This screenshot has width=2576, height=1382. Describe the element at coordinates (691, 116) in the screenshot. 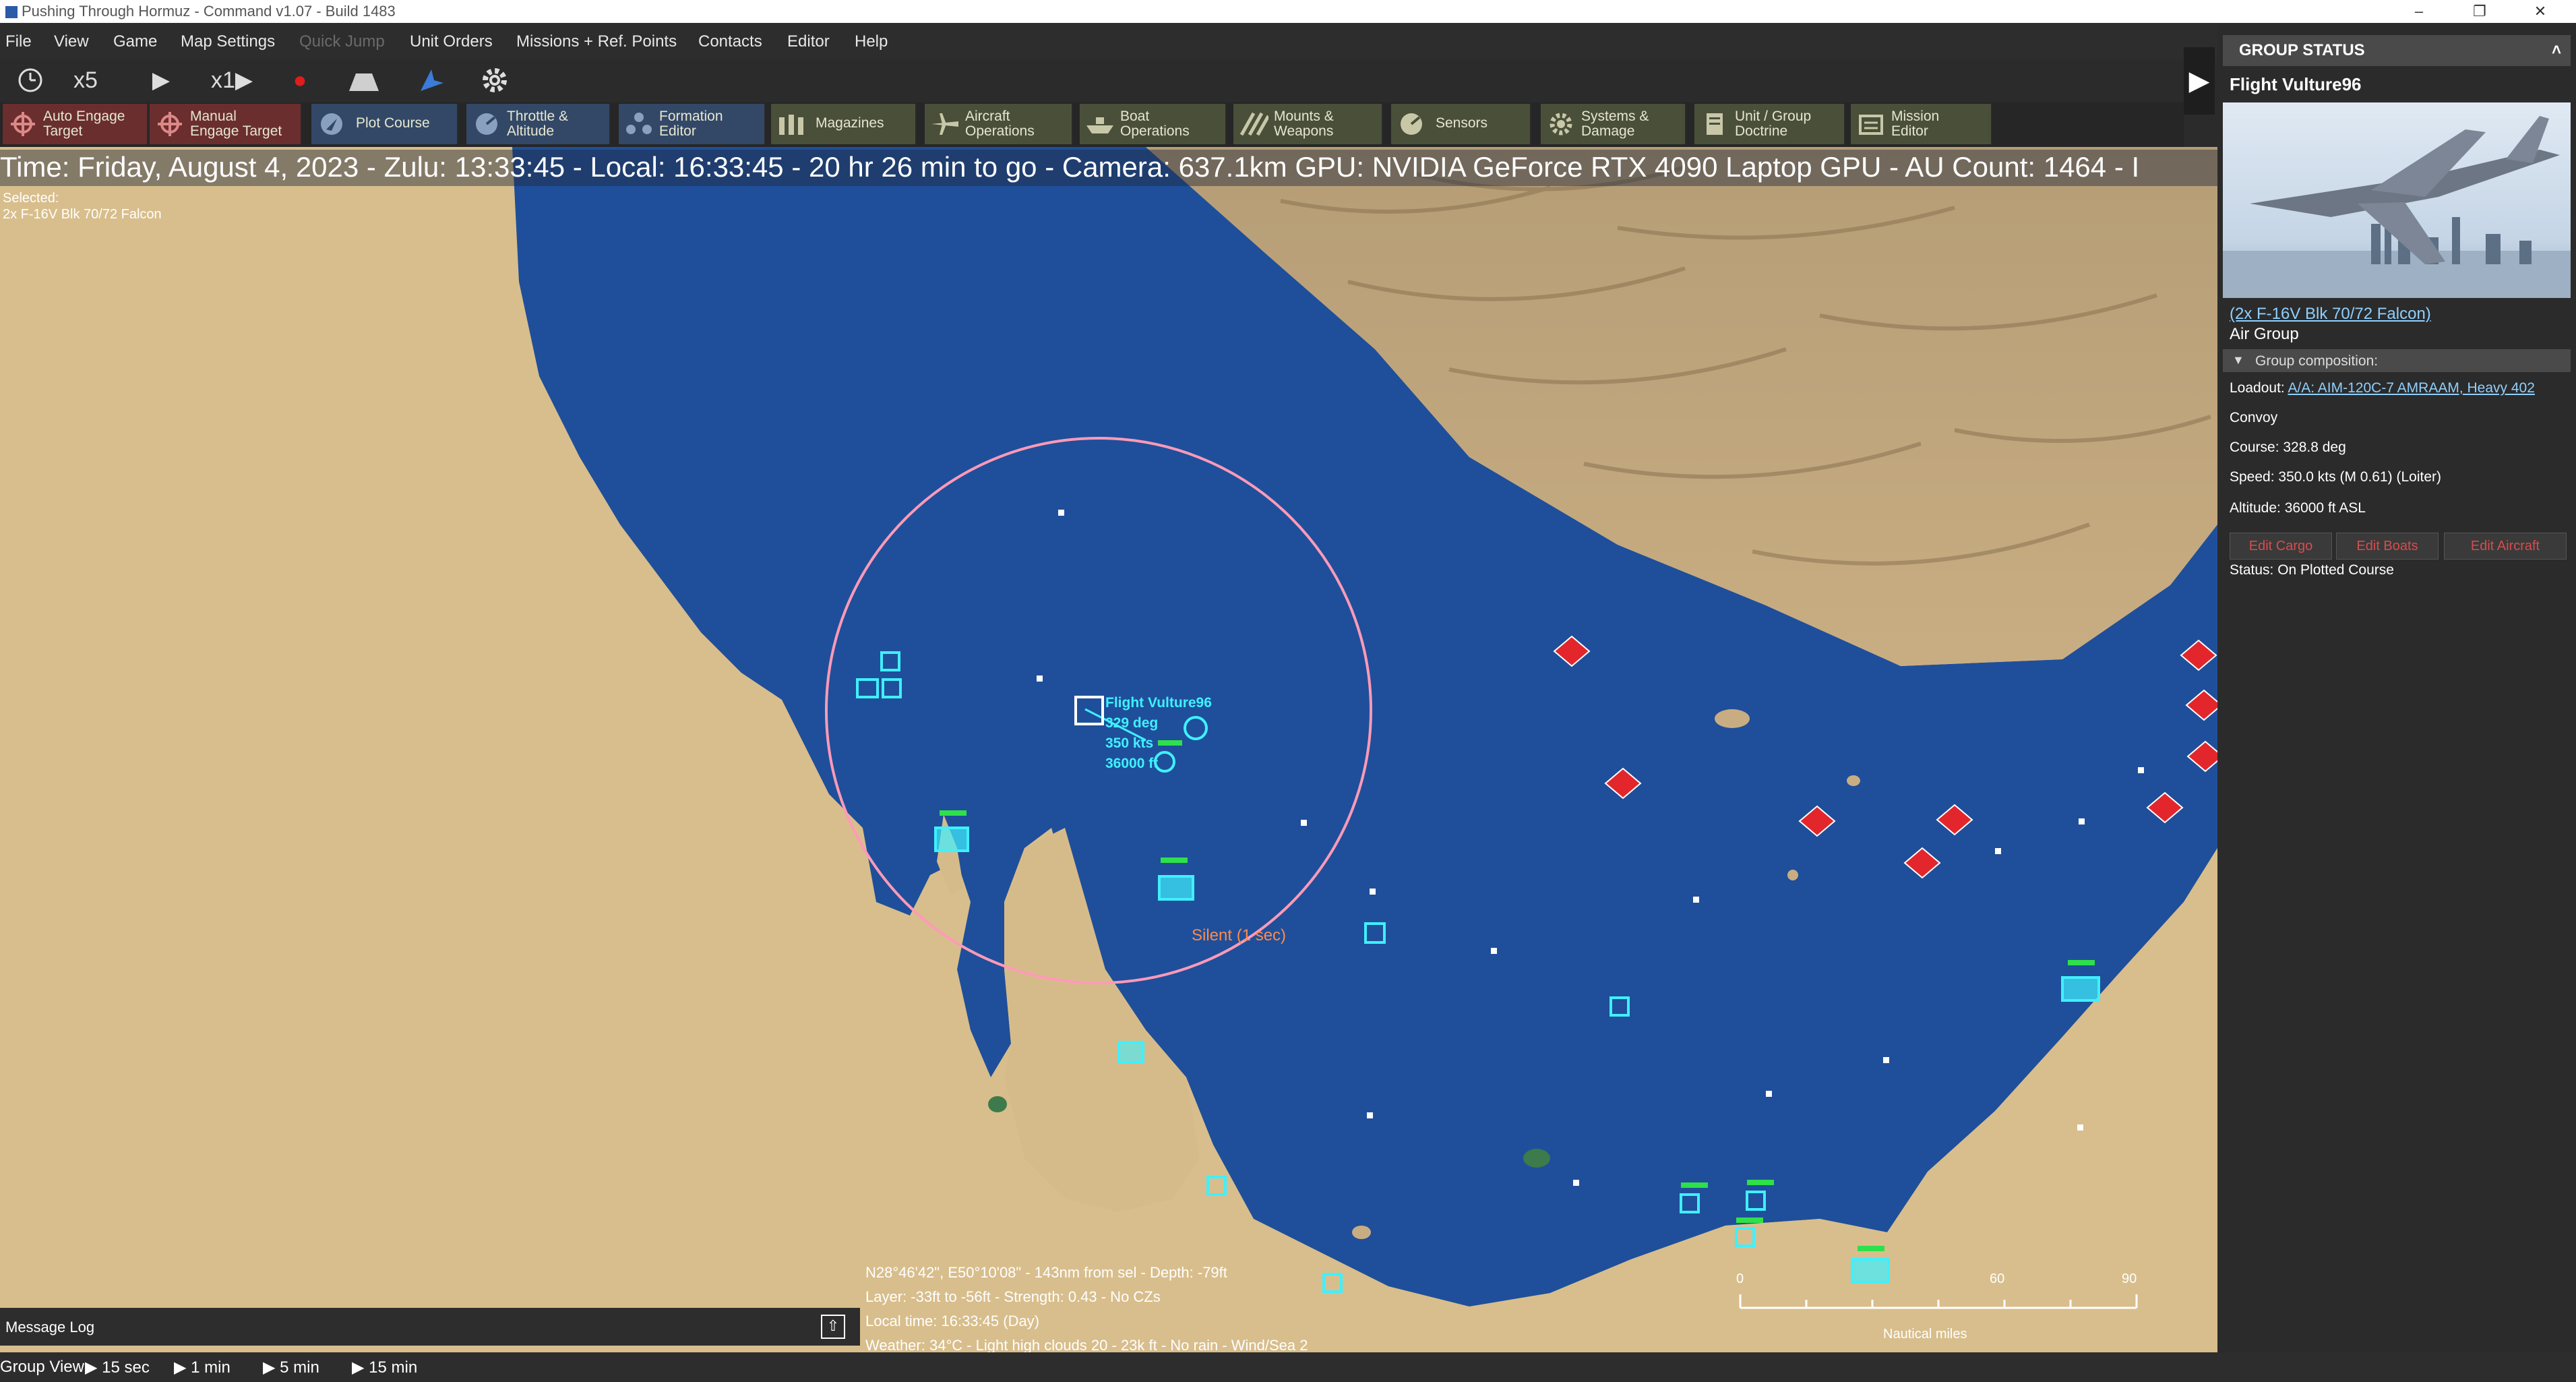

I see `btn-line1: Formation` at that location.